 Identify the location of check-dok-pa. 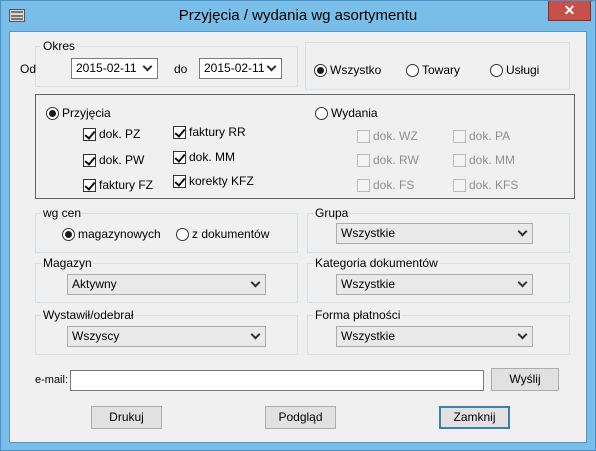
(459, 136).